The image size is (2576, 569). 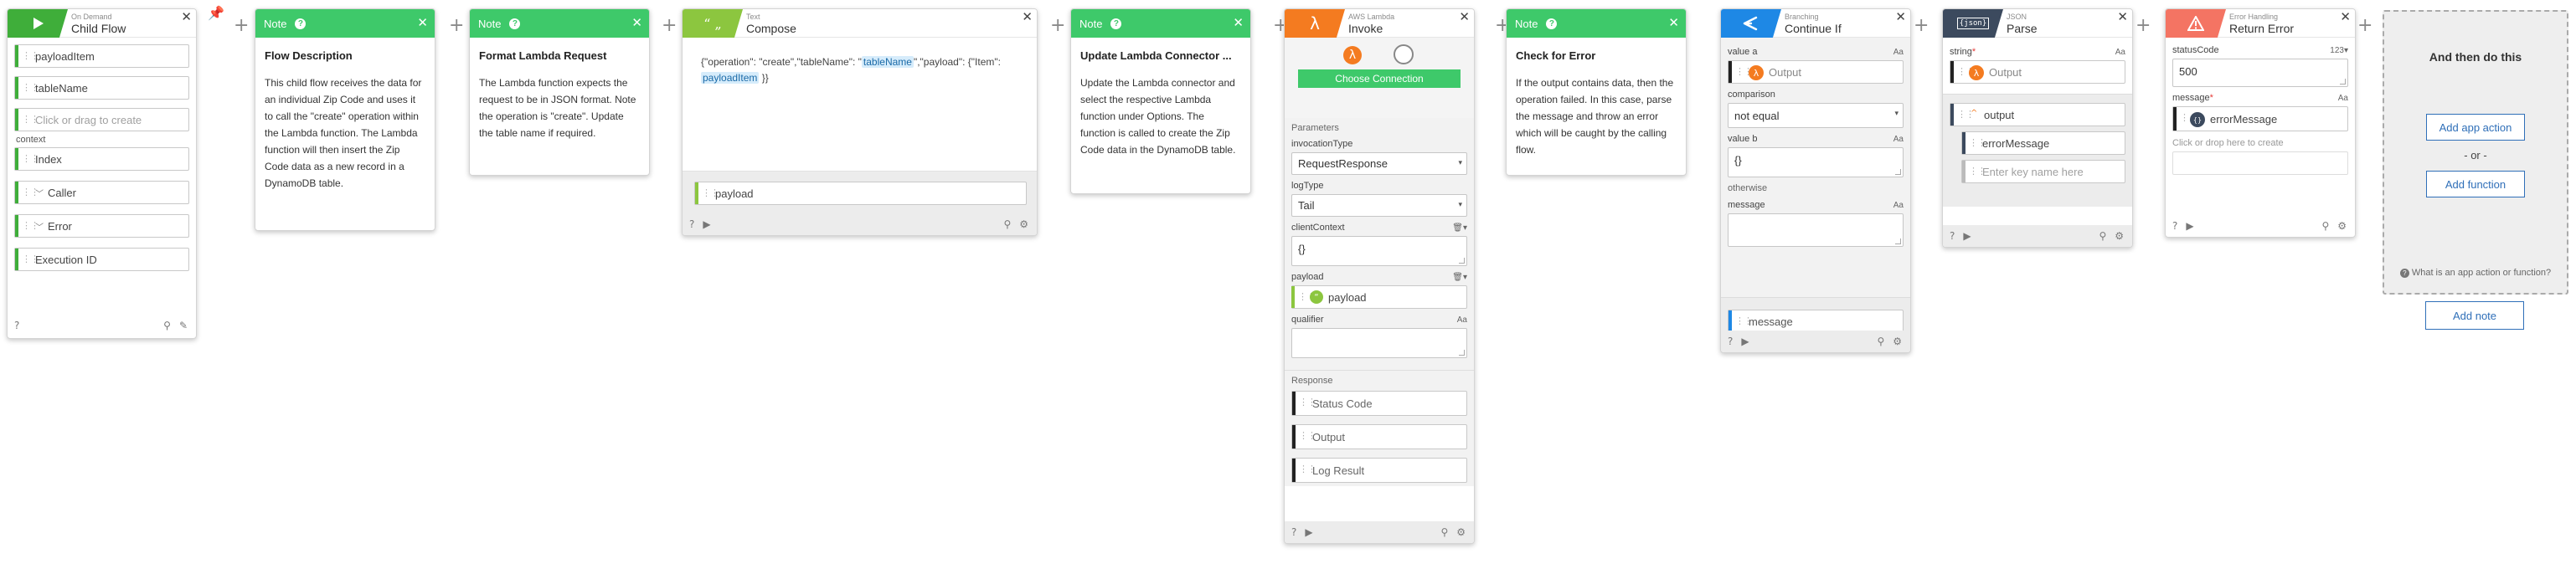 What do you see at coordinates (1379, 471) in the screenshot?
I see `response-log-result: ⋮⋮ Log Result` at bounding box center [1379, 471].